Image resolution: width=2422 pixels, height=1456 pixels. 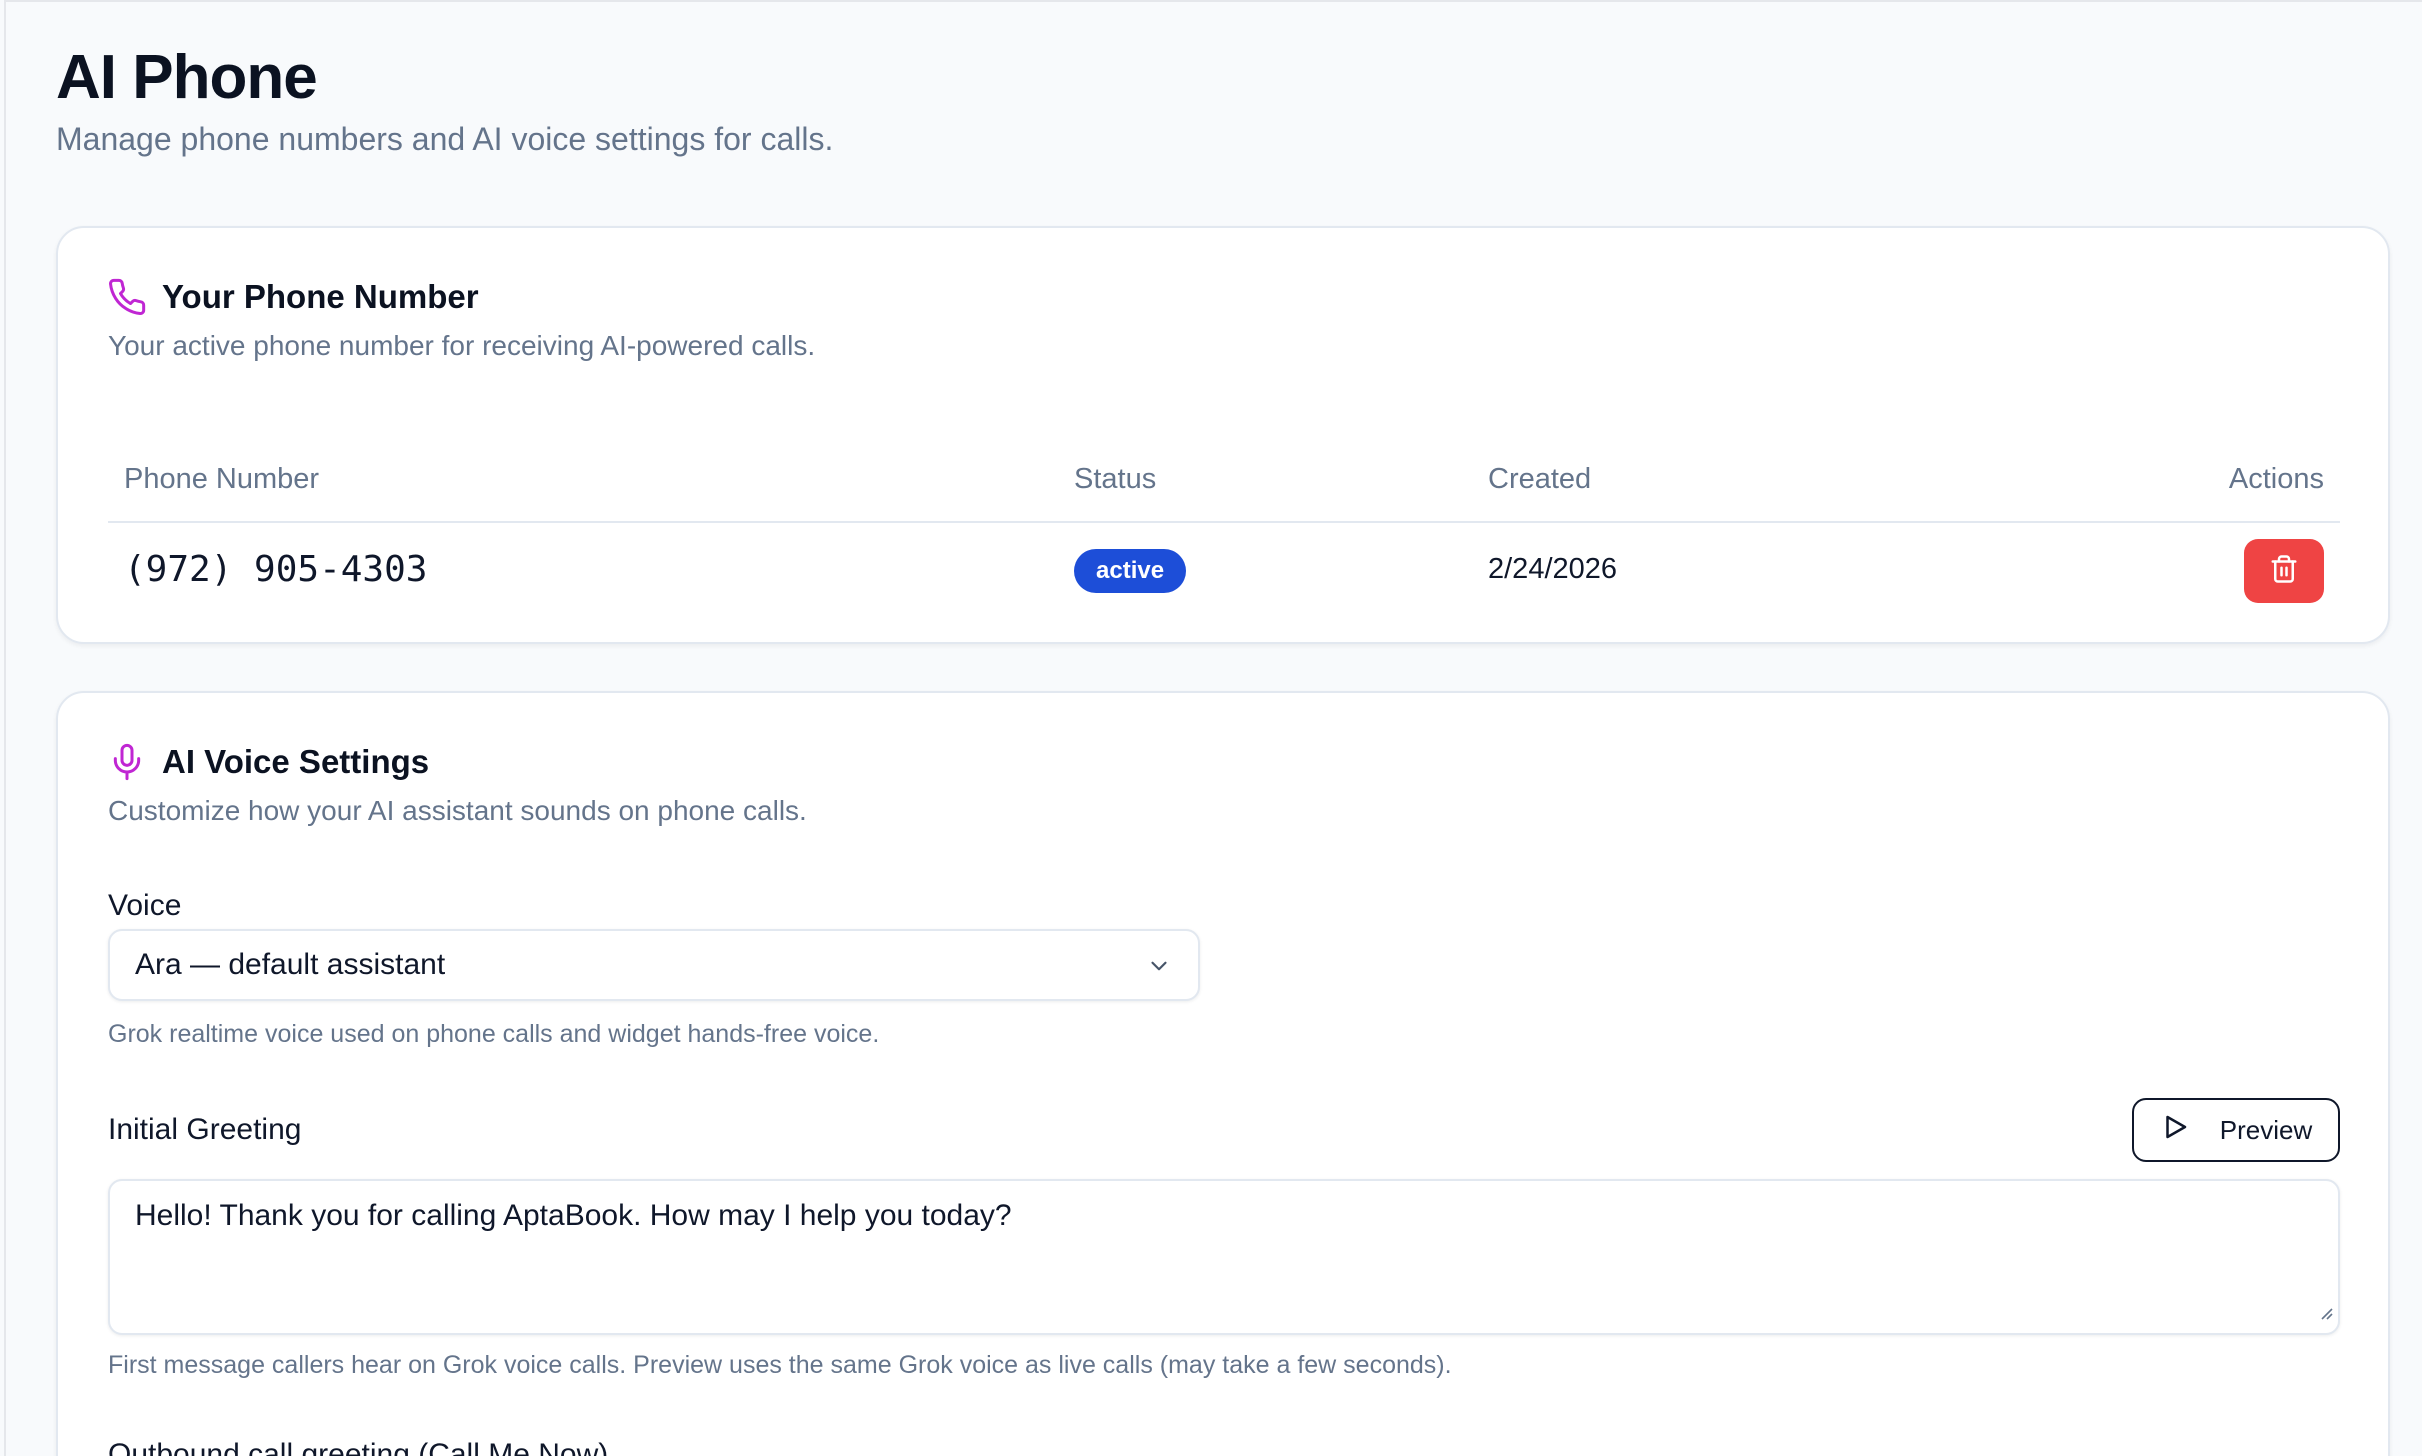 I want to click on voice-card-header: AI Voice Settings, so click(x=267, y=762).